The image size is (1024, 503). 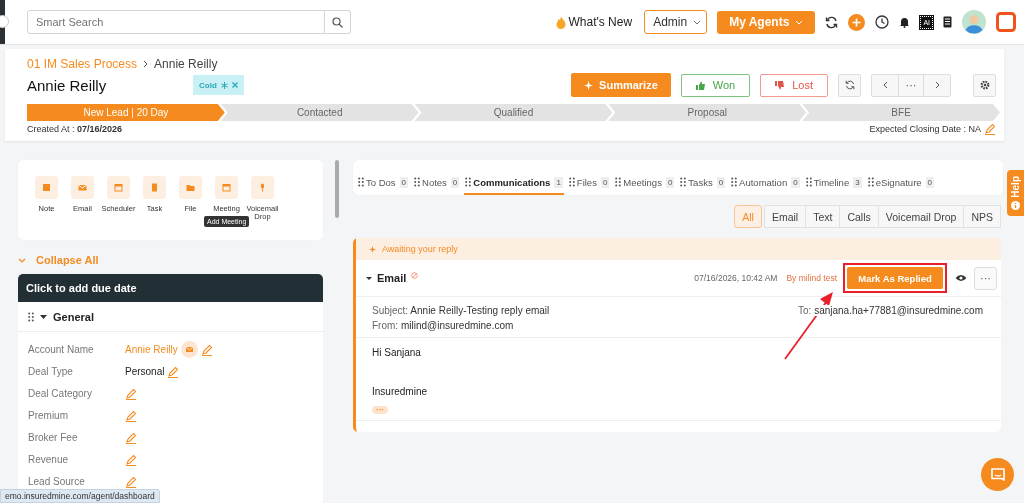 What do you see at coordinates (392, 278) in the screenshot?
I see `email-type: Email` at bounding box center [392, 278].